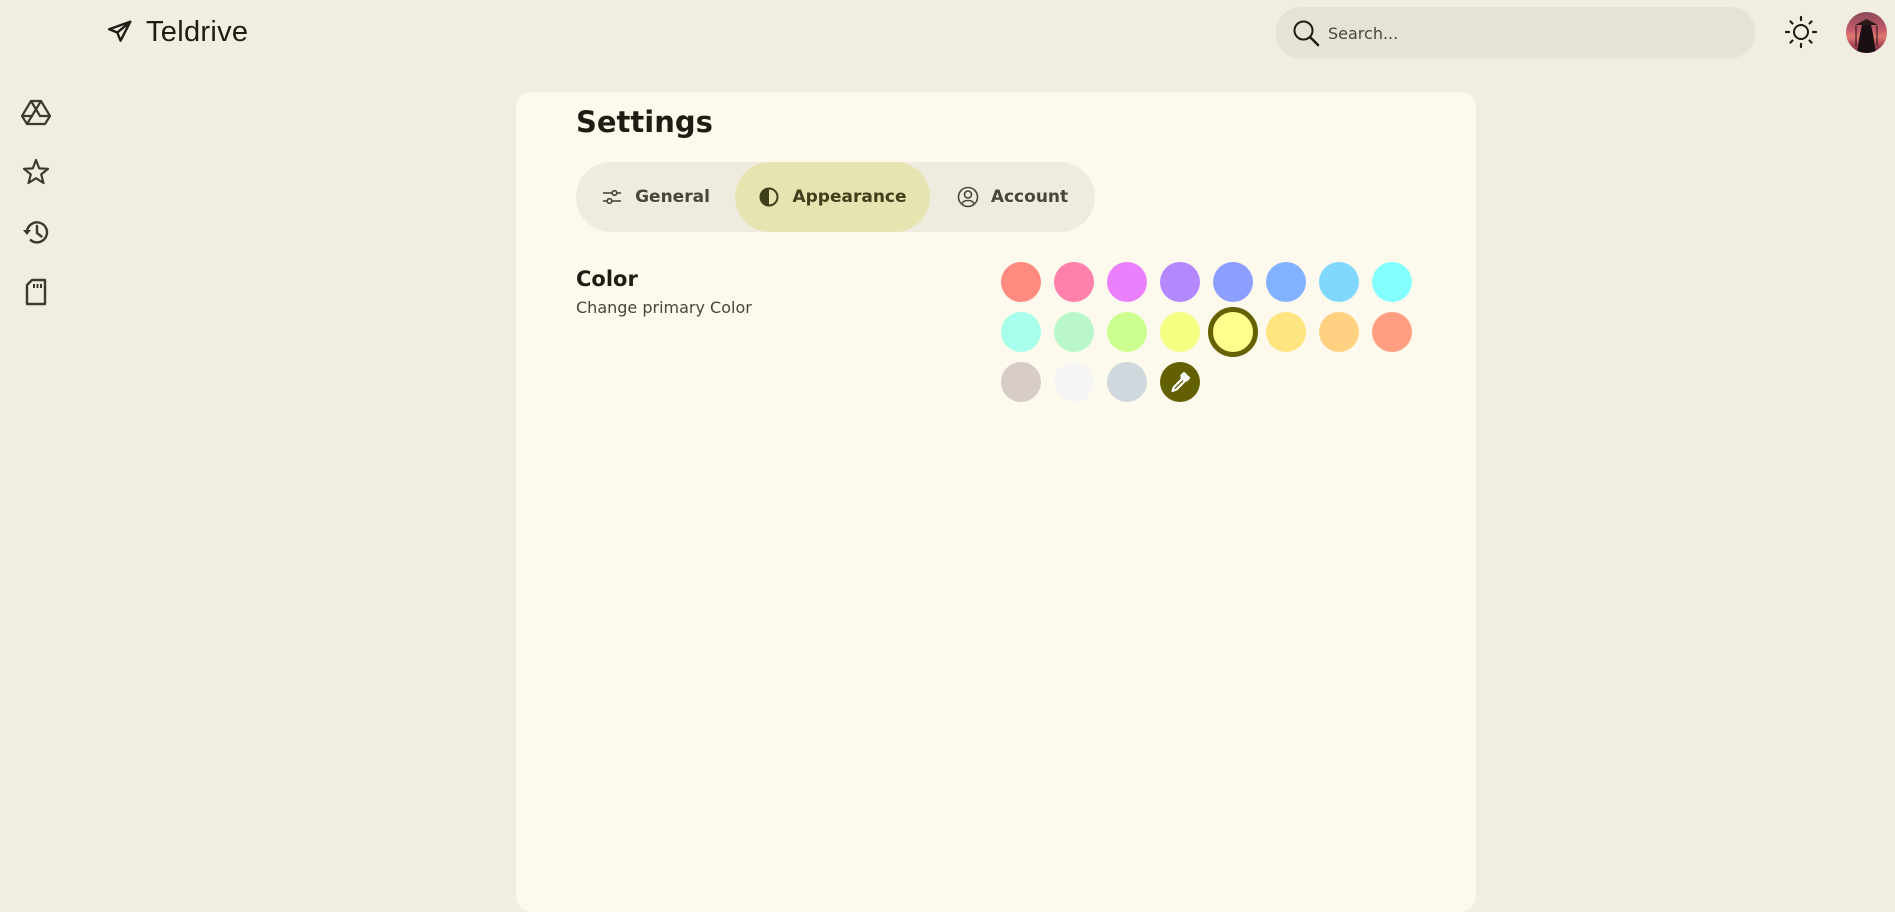 The height and width of the screenshot is (912, 1895). What do you see at coordinates (1866, 36) in the screenshot?
I see `avatar-image` at bounding box center [1866, 36].